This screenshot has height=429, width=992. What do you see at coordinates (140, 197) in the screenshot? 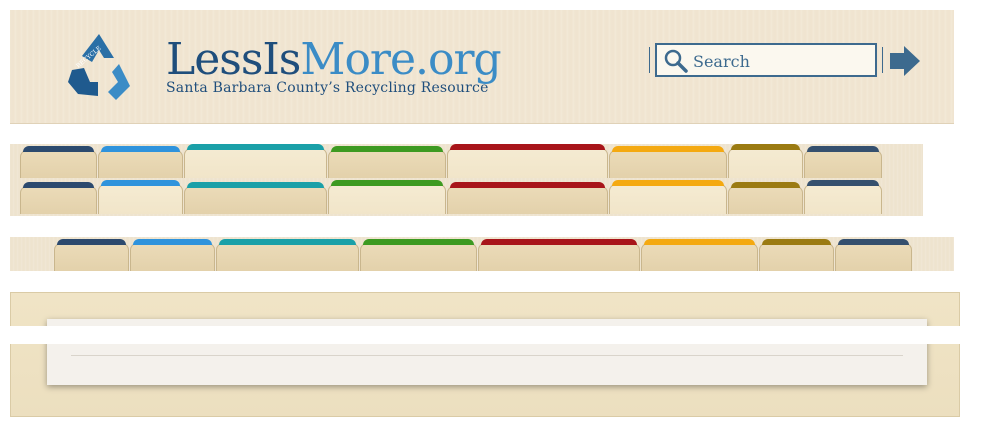
I see `tab-2-alt` at bounding box center [140, 197].